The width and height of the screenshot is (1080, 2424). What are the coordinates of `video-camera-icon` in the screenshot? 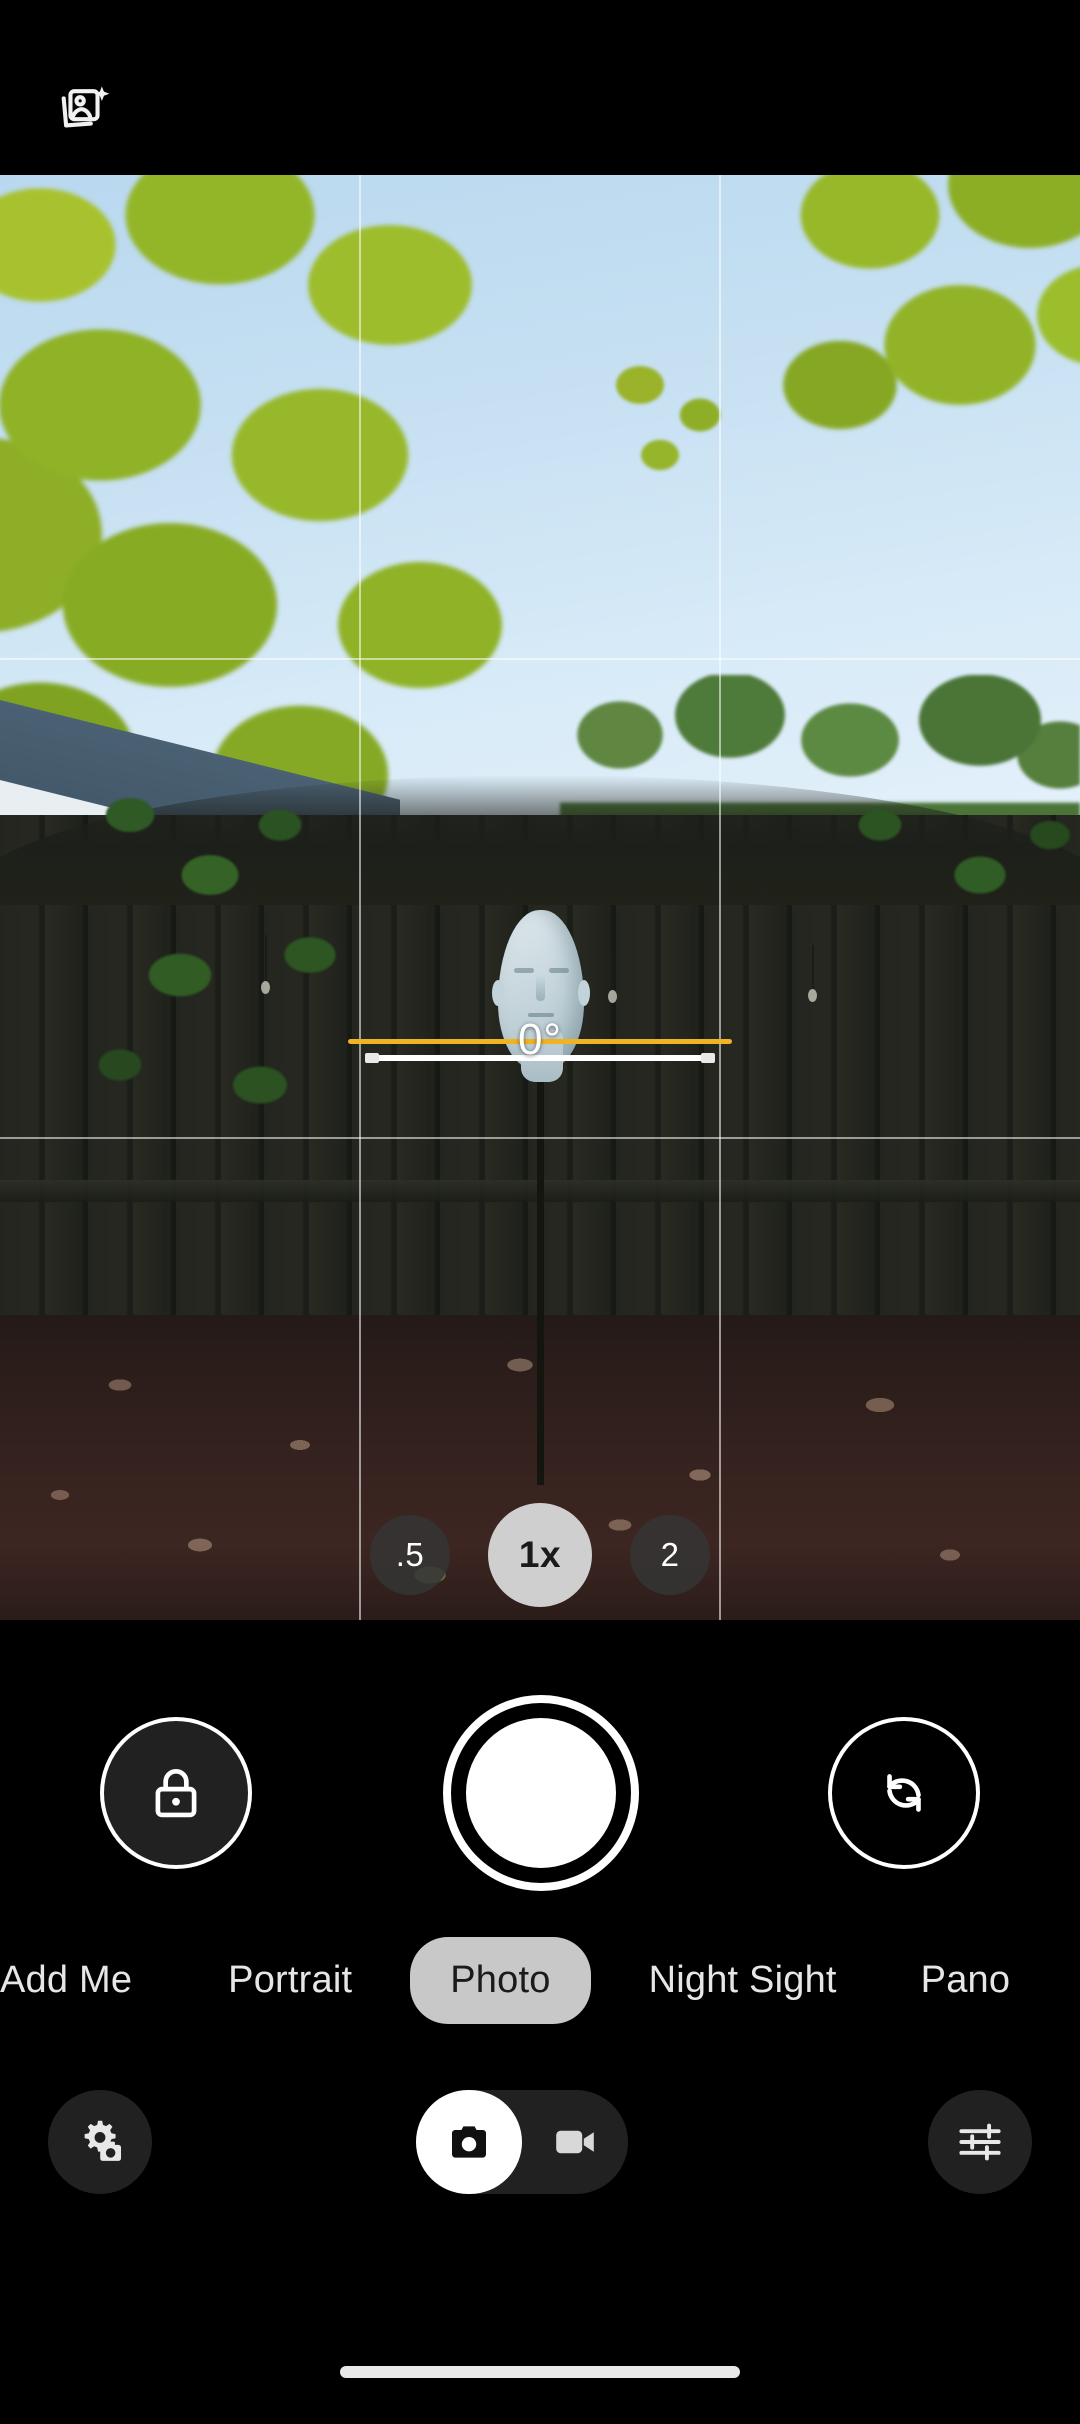 It's located at (575, 2142).